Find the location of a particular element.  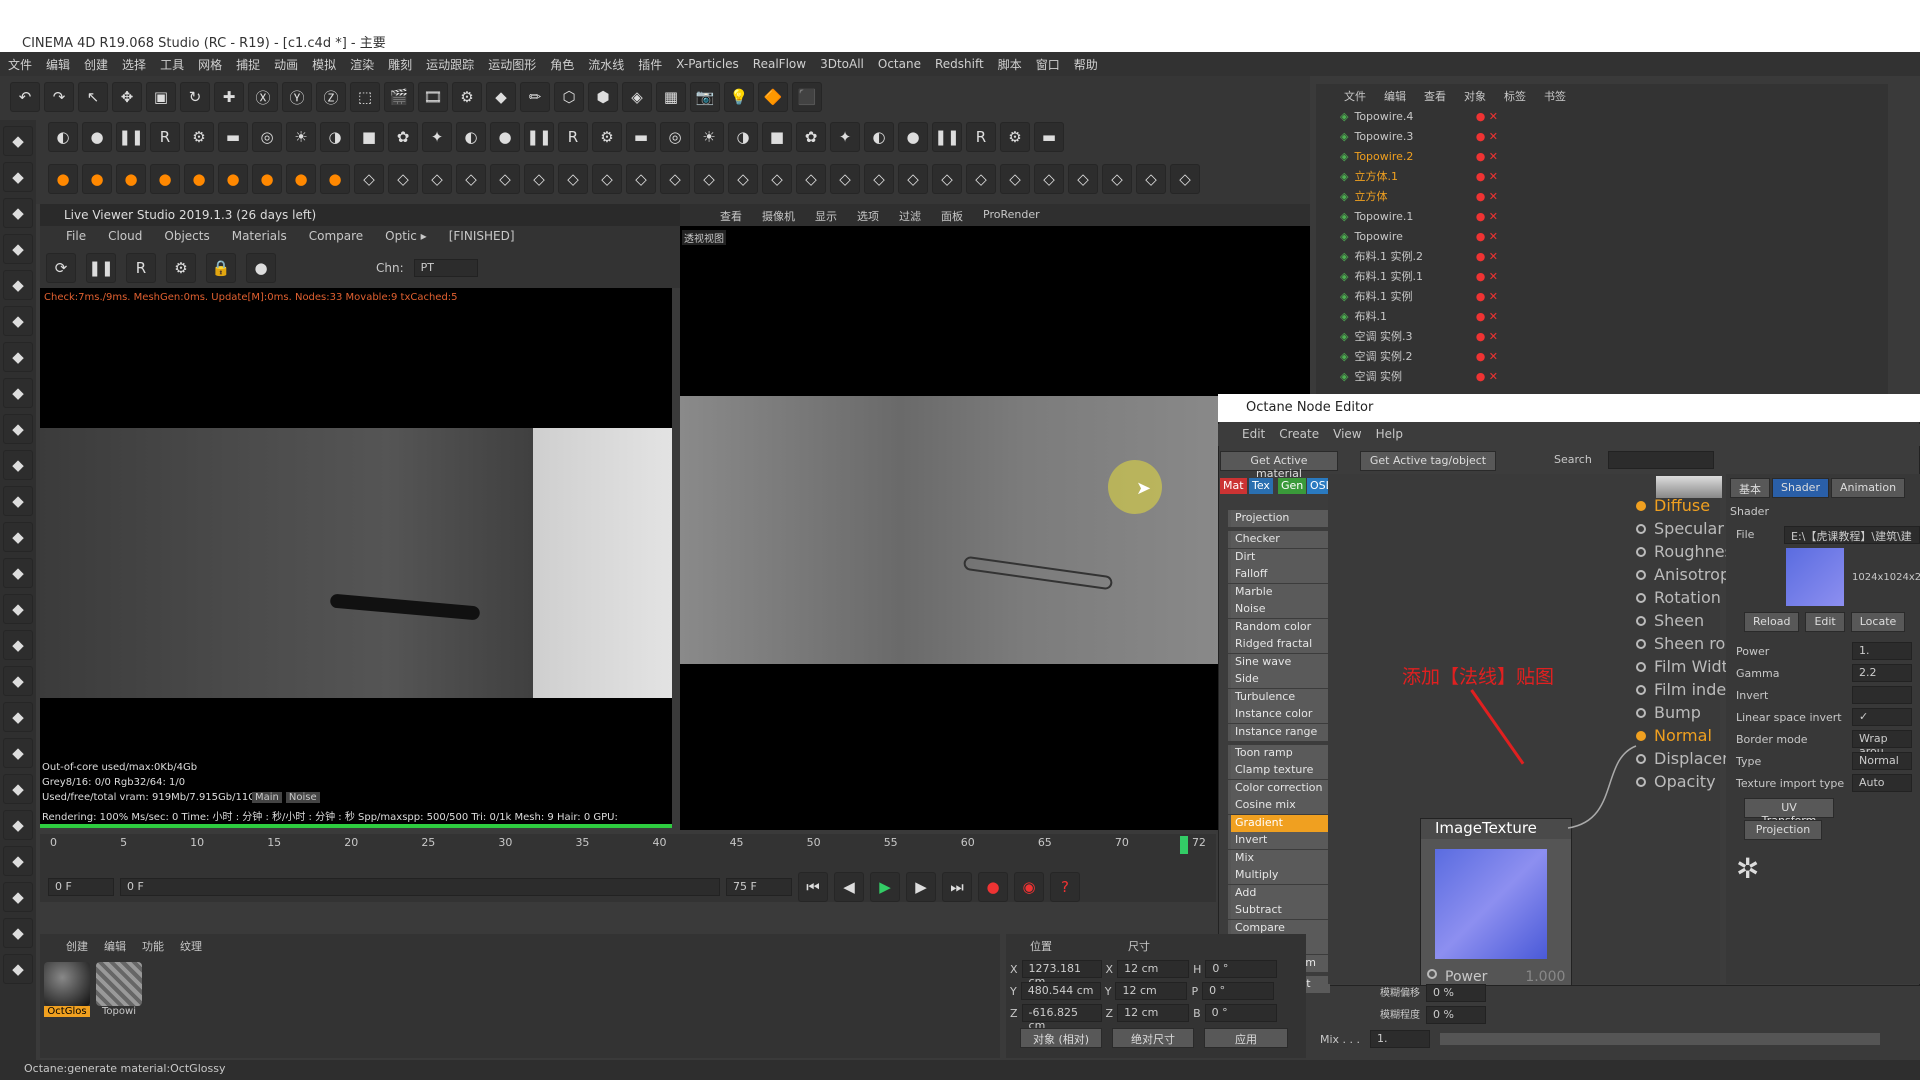

toolbar-icon: 📷 is located at coordinates (705, 97).